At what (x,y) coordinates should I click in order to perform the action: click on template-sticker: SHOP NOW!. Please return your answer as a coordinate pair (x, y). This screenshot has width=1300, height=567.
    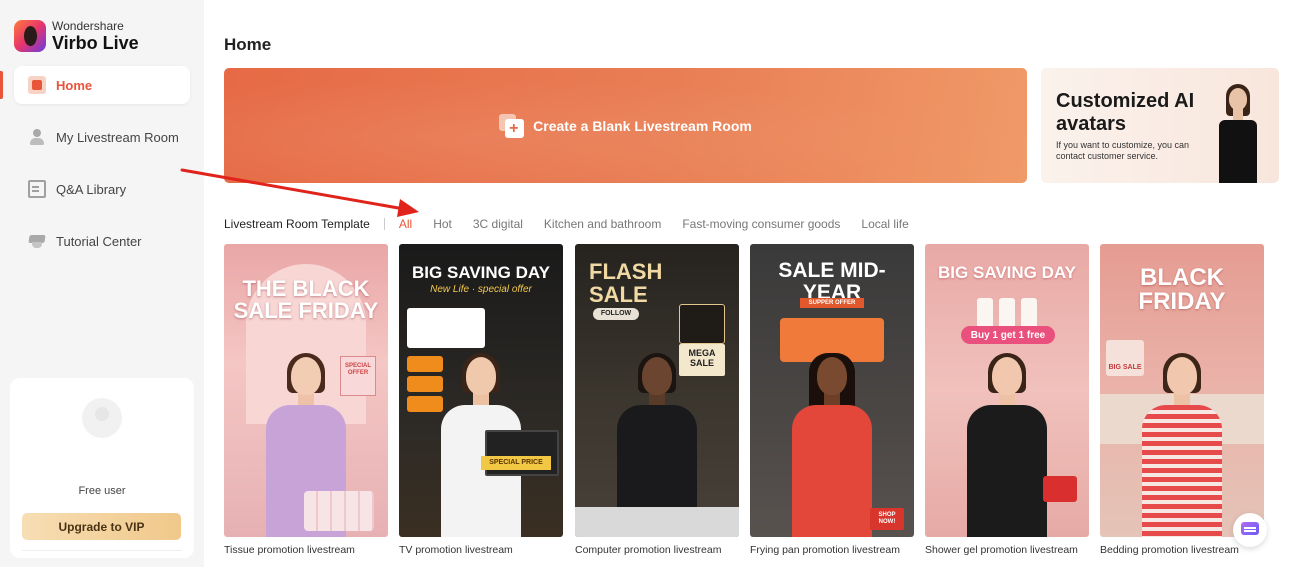
    Looking at the image, I should click on (887, 519).